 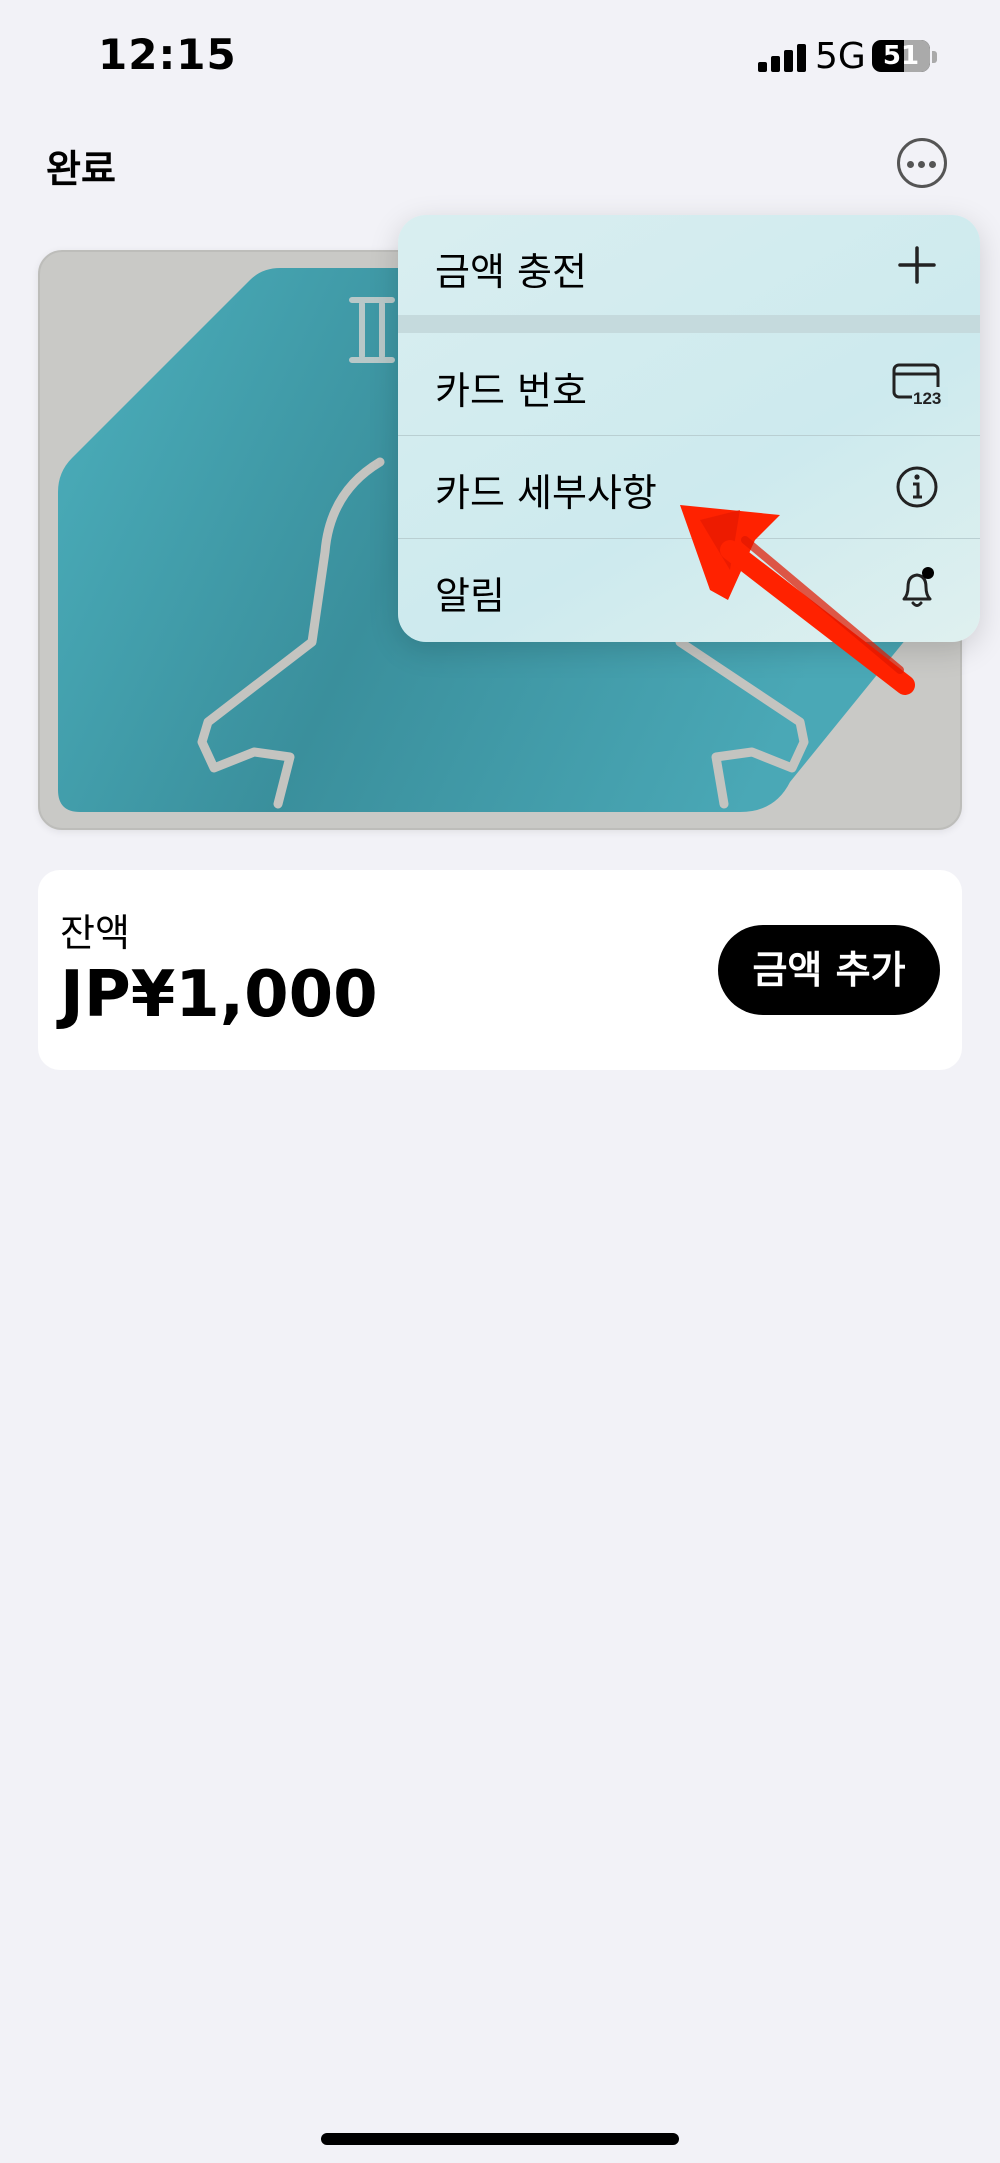 What do you see at coordinates (920, 385) in the screenshot?
I see `card-number-icon: 123` at bounding box center [920, 385].